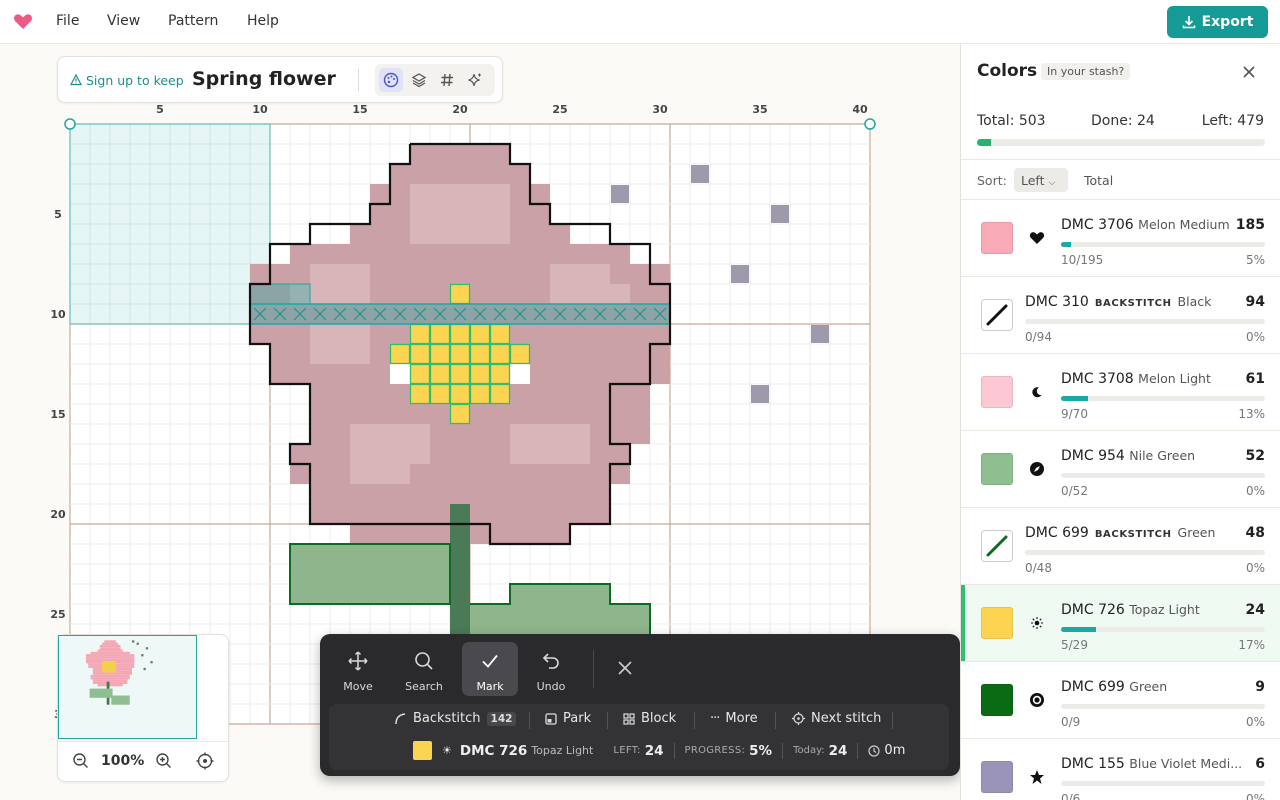 The width and height of the screenshot is (1280, 800). Describe the element at coordinates (1255, 302) in the screenshot. I see `color-count: 94` at that location.